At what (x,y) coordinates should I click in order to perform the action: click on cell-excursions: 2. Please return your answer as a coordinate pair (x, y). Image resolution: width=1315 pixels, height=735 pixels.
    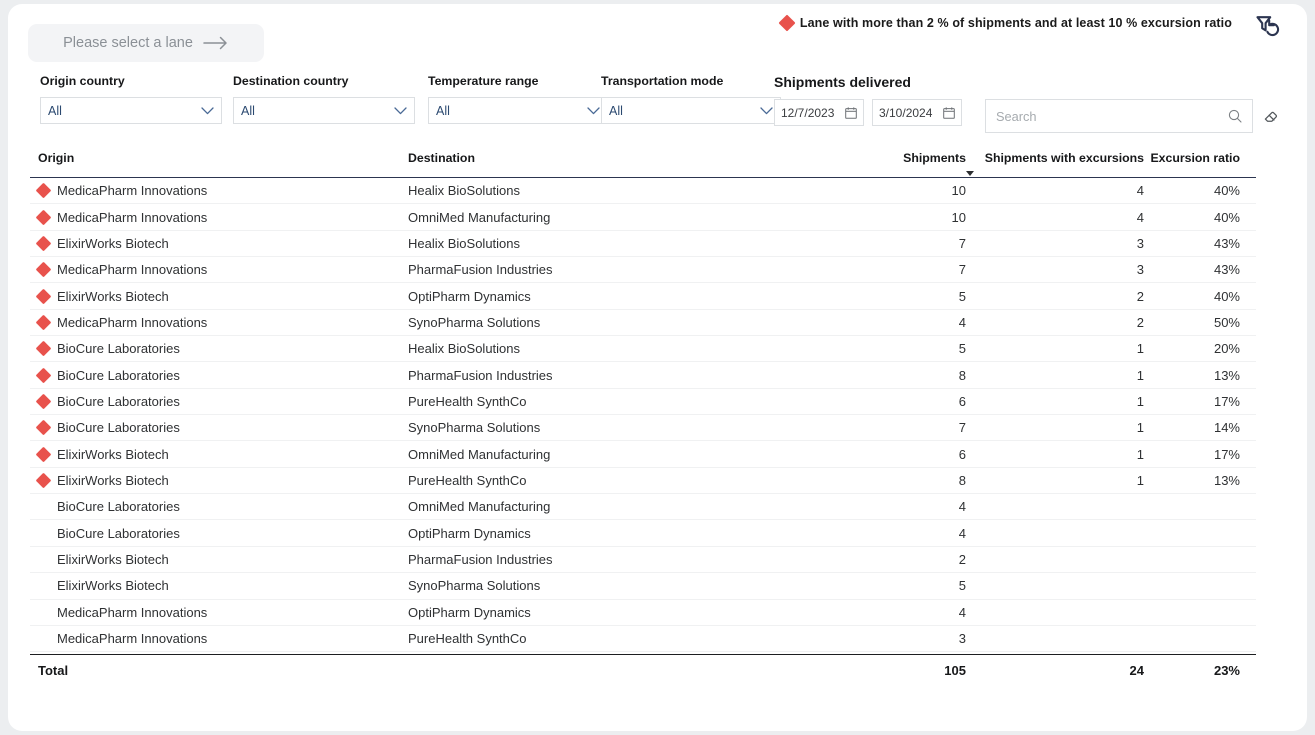
    Looking at the image, I should click on (1140, 322).